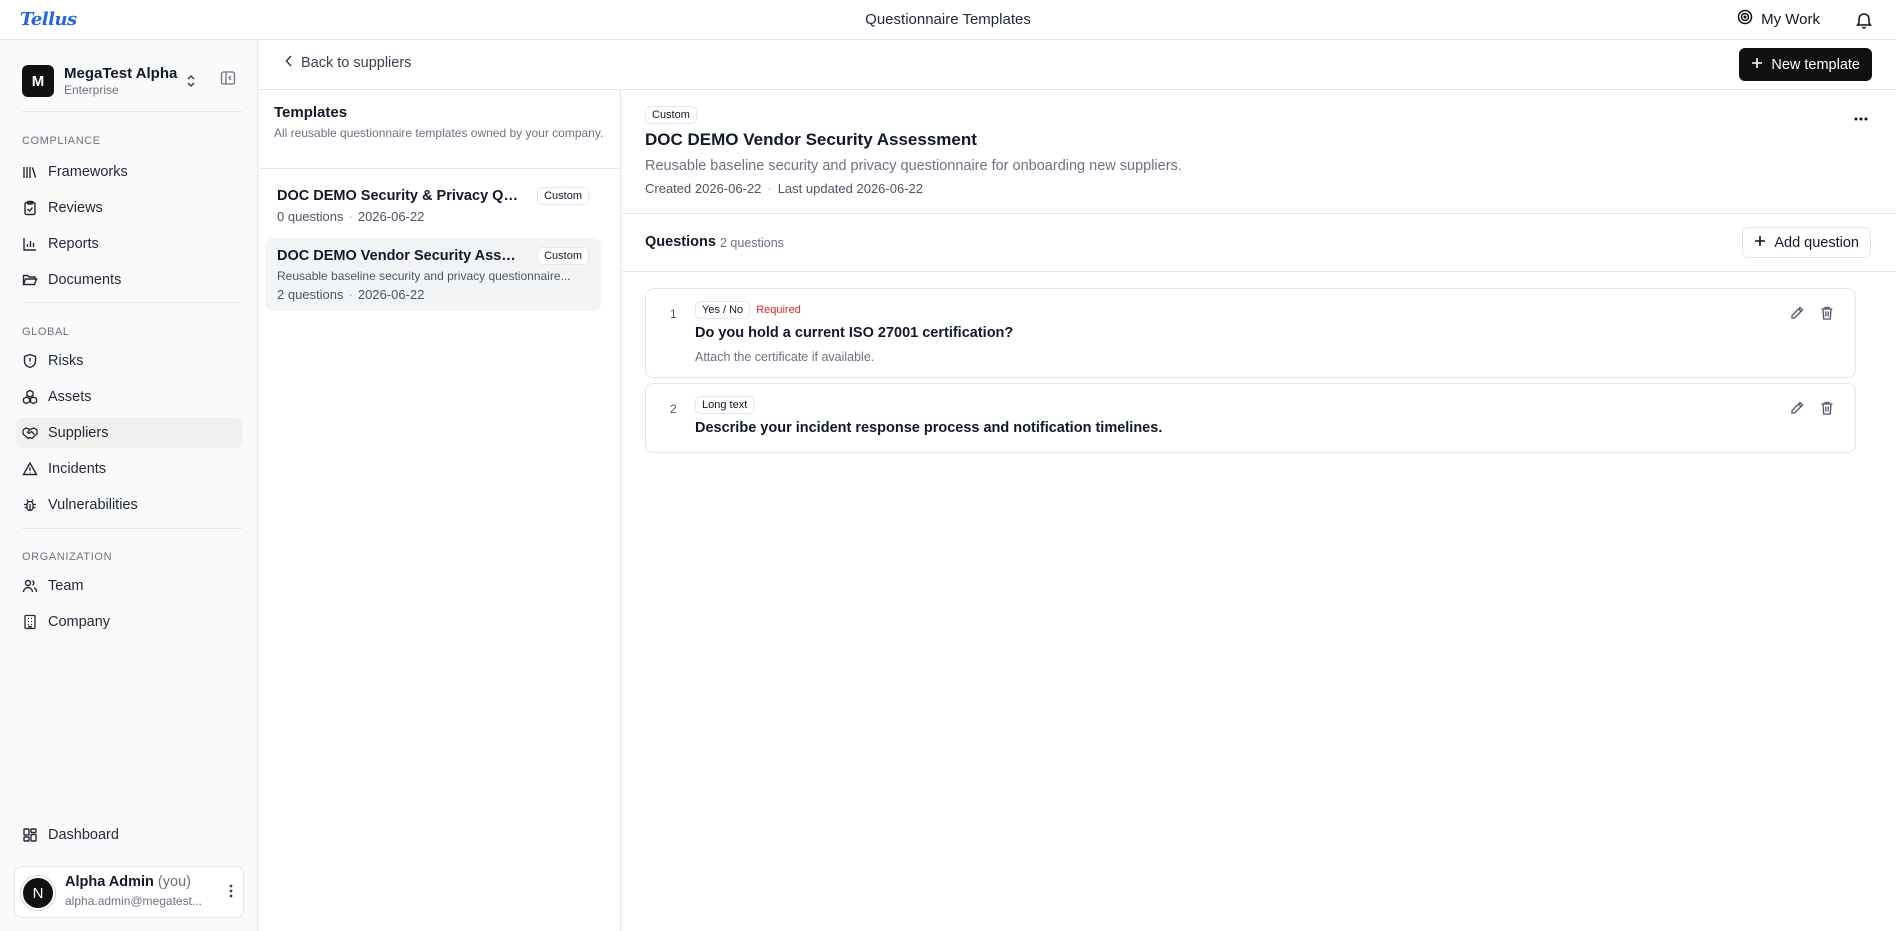 This screenshot has width=1896, height=931. Describe the element at coordinates (30, 397) in the screenshot. I see `boxes-icon` at that location.